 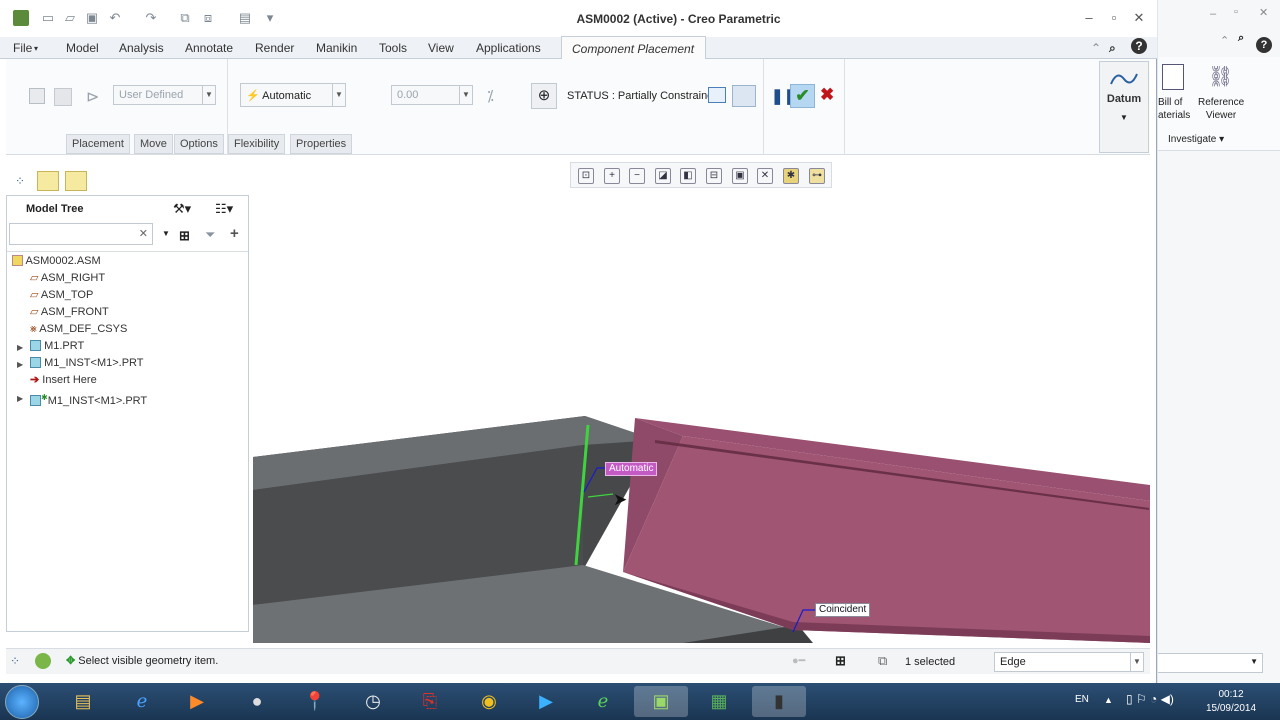 What do you see at coordinates (56, 261) in the screenshot?
I see `tree-item-asm: ASM0002.ASM` at bounding box center [56, 261].